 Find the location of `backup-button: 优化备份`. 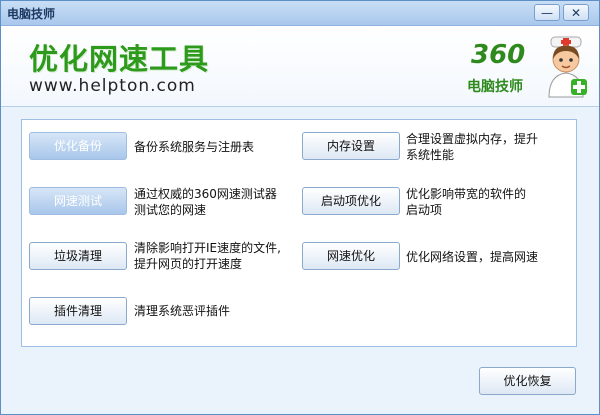

backup-button: 优化备份 is located at coordinates (78, 146).